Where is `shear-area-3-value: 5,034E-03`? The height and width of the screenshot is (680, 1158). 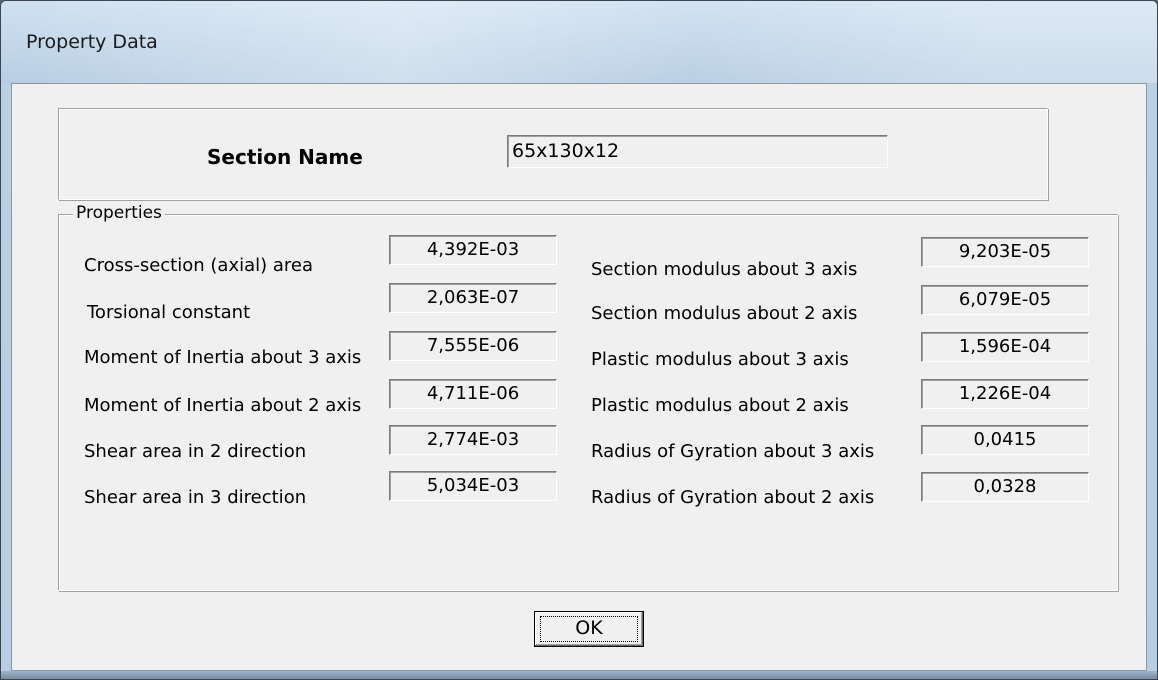 shear-area-3-value: 5,034E-03 is located at coordinates (473, 486).